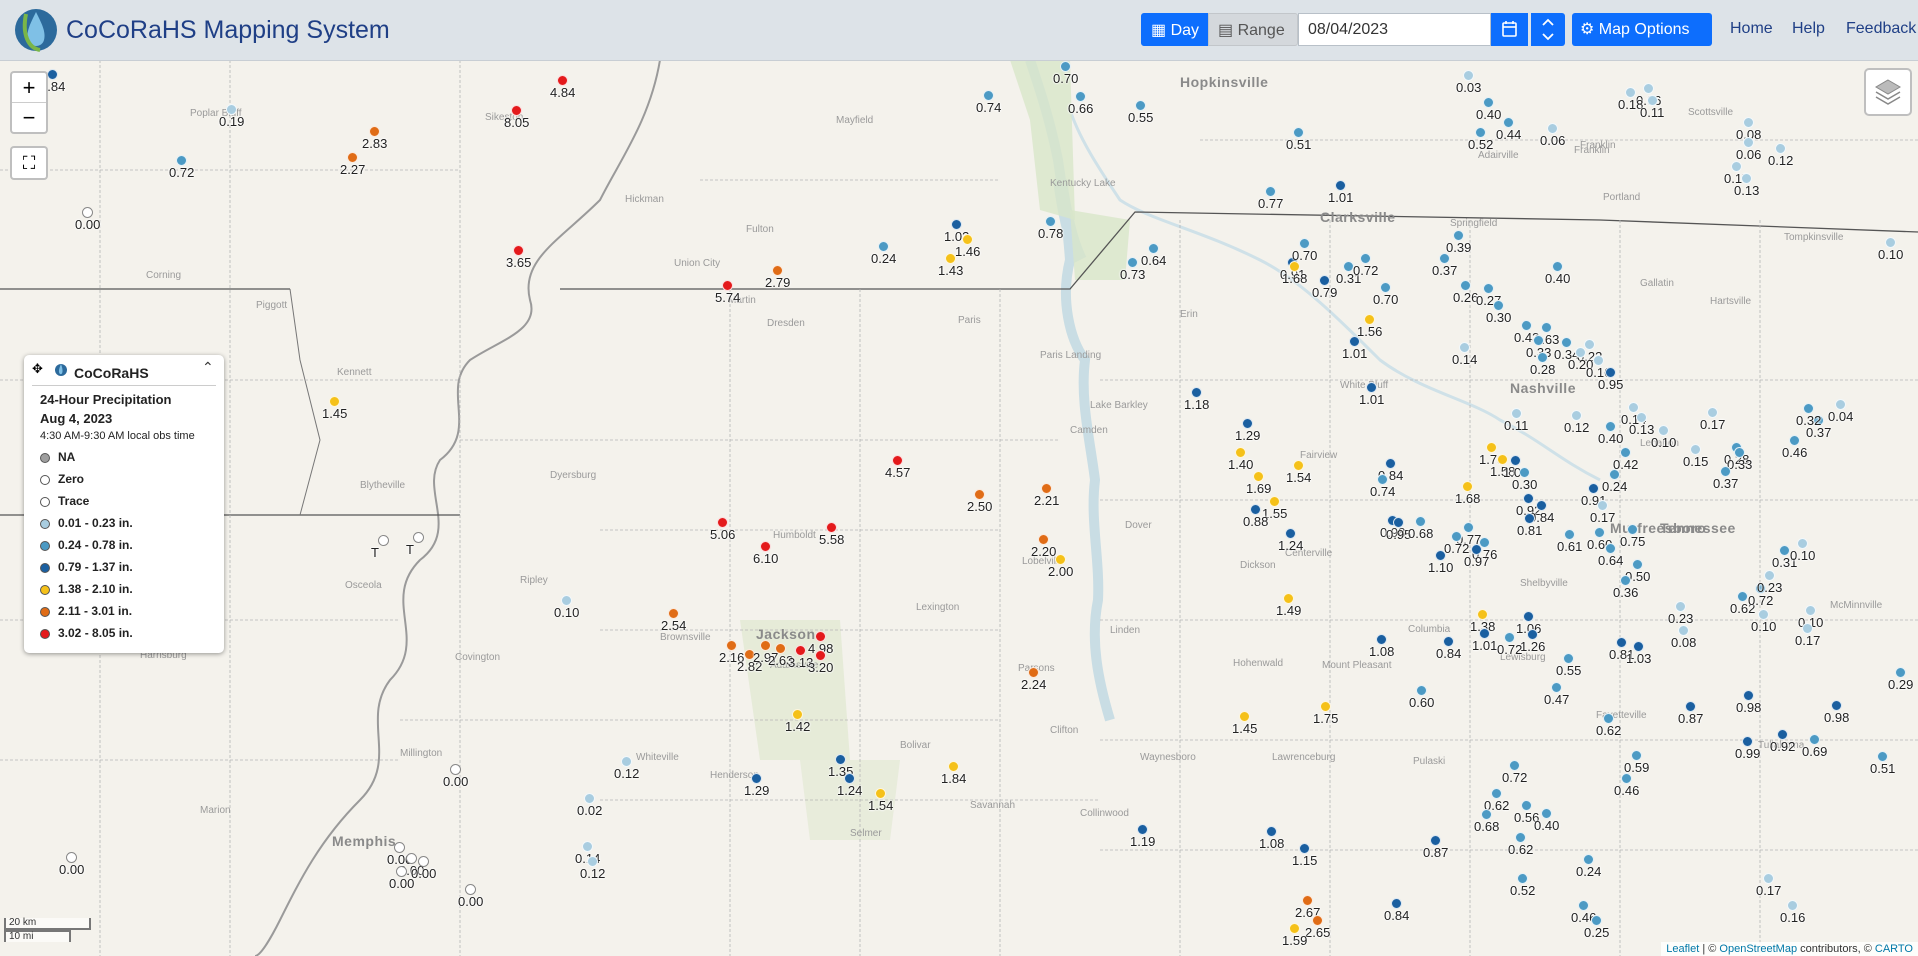 This screenshot has width=1918, height=956. Describe the element at coordinates (1394, 29) in the screenshot. I see `date-input: 08/04/2023` at that location.